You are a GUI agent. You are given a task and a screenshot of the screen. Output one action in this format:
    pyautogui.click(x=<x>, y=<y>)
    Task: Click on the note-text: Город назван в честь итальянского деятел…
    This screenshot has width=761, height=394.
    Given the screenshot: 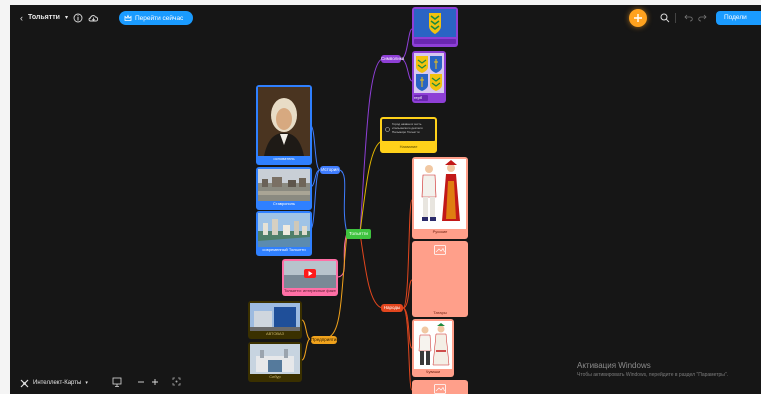 What is the action you would take?
    pyautogui.click(x=407, y=128)
    